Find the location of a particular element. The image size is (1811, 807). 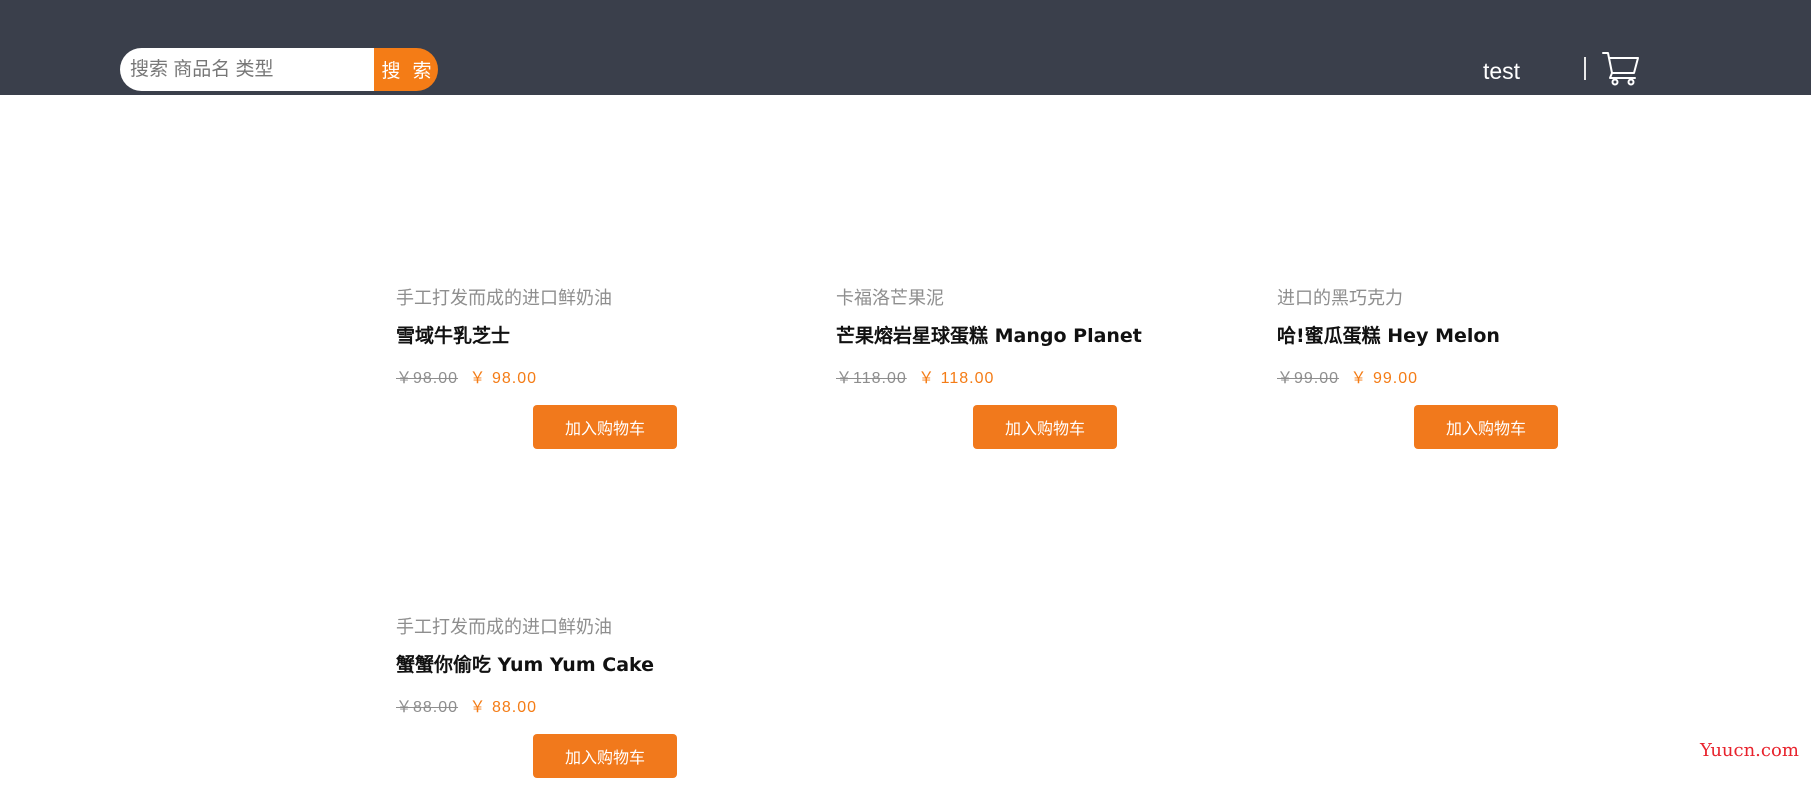

product-price: ￥99.00 ￥ 99.00 is located at coordinates (1347, 376).